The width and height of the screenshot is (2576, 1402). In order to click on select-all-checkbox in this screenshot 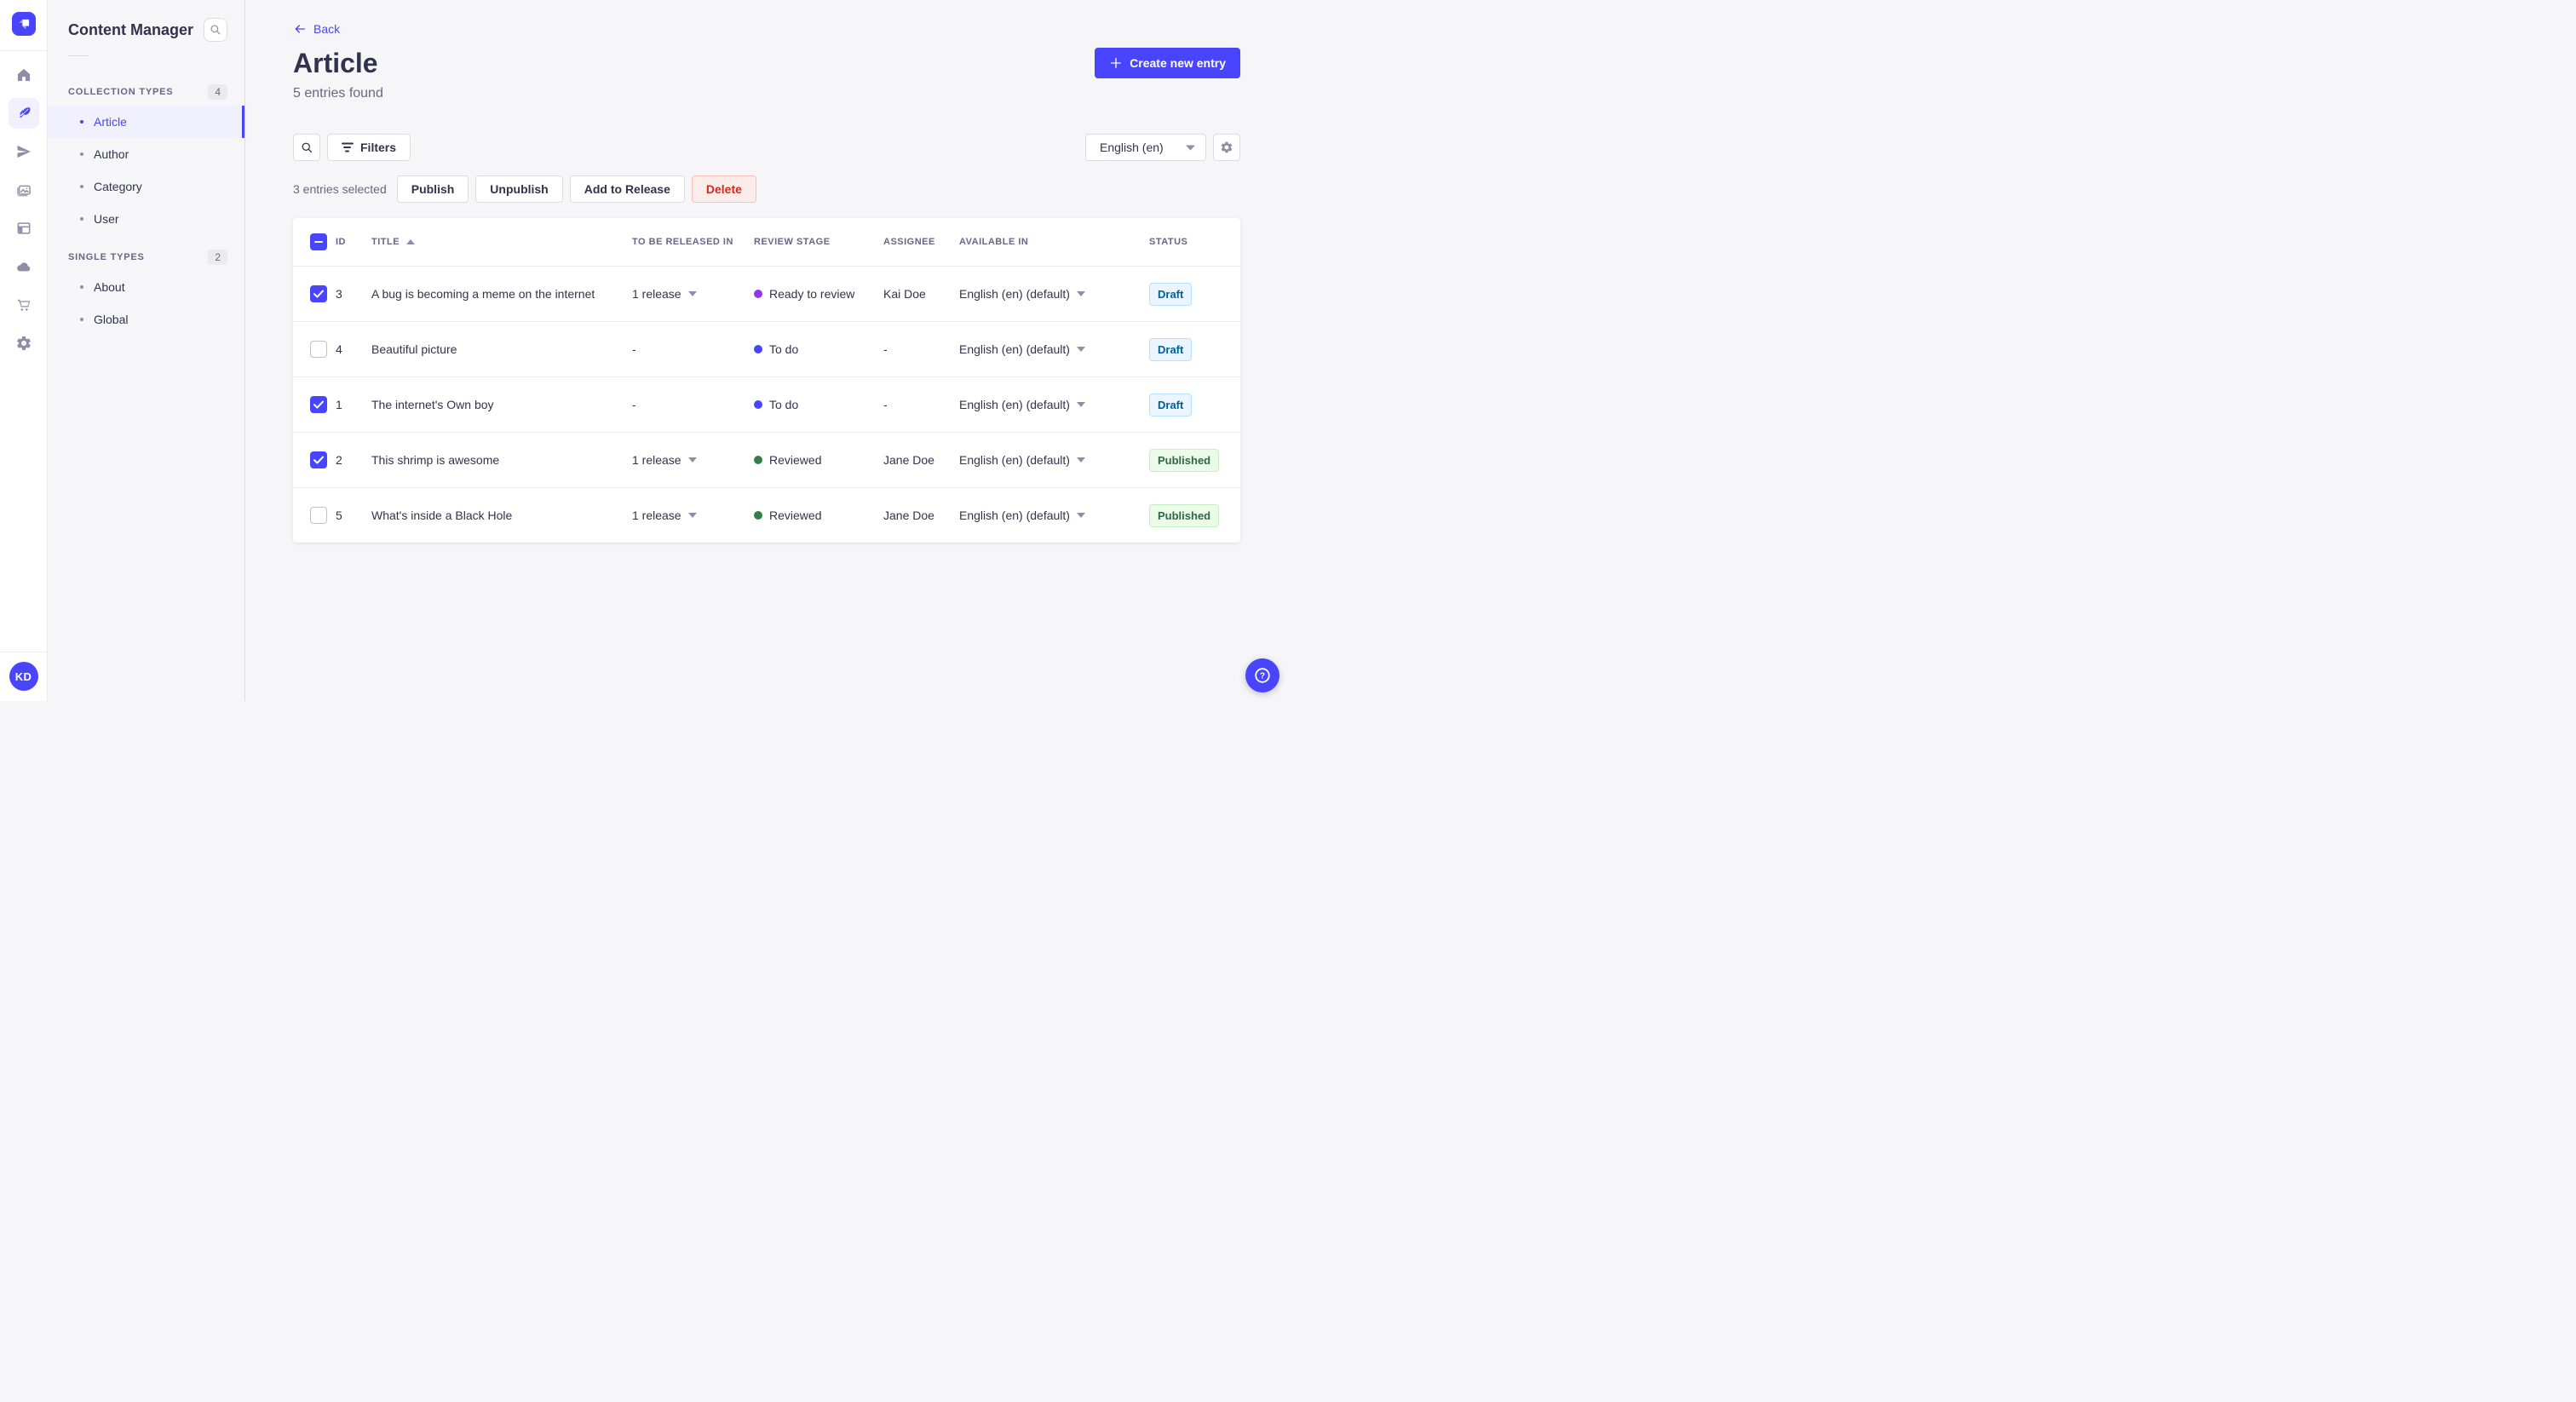, I will do `click(319, 241)`.